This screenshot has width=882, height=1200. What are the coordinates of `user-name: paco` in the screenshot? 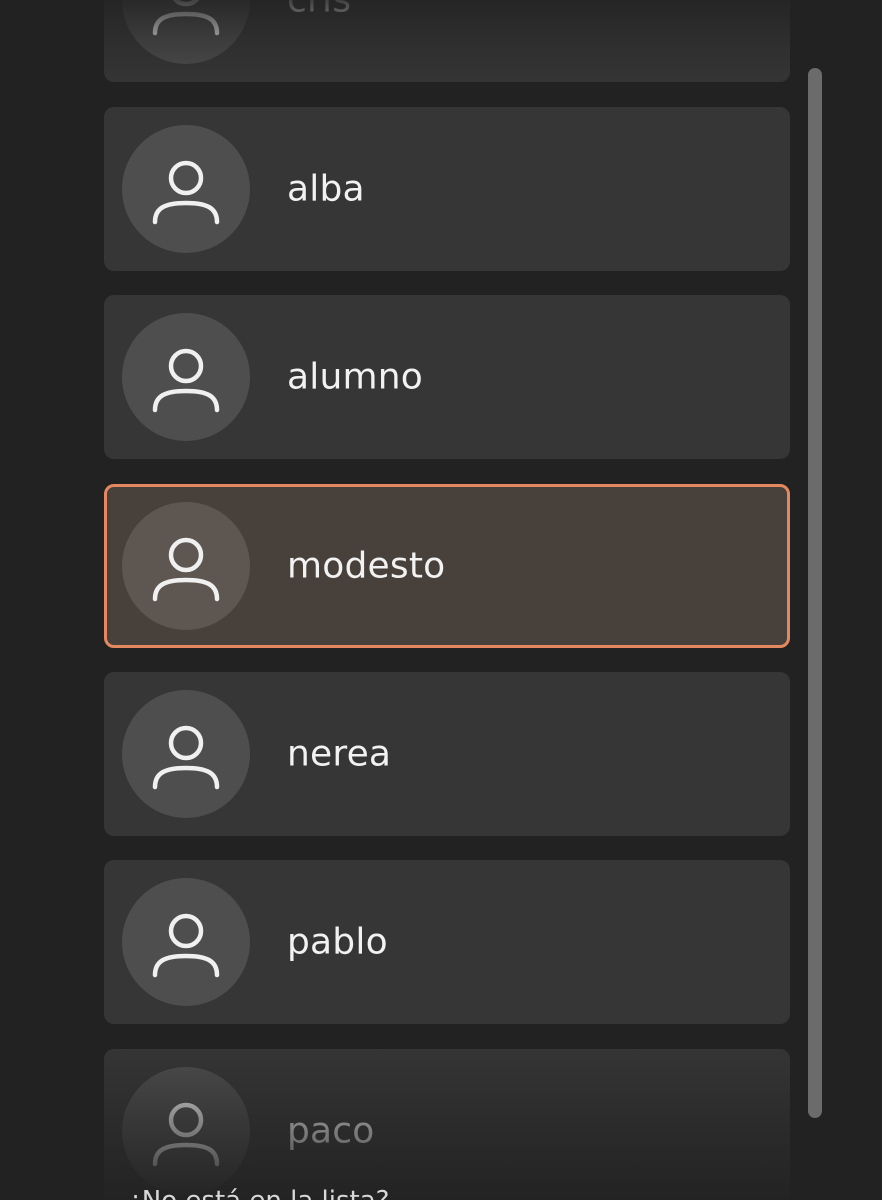 It's located at (331, 1131).